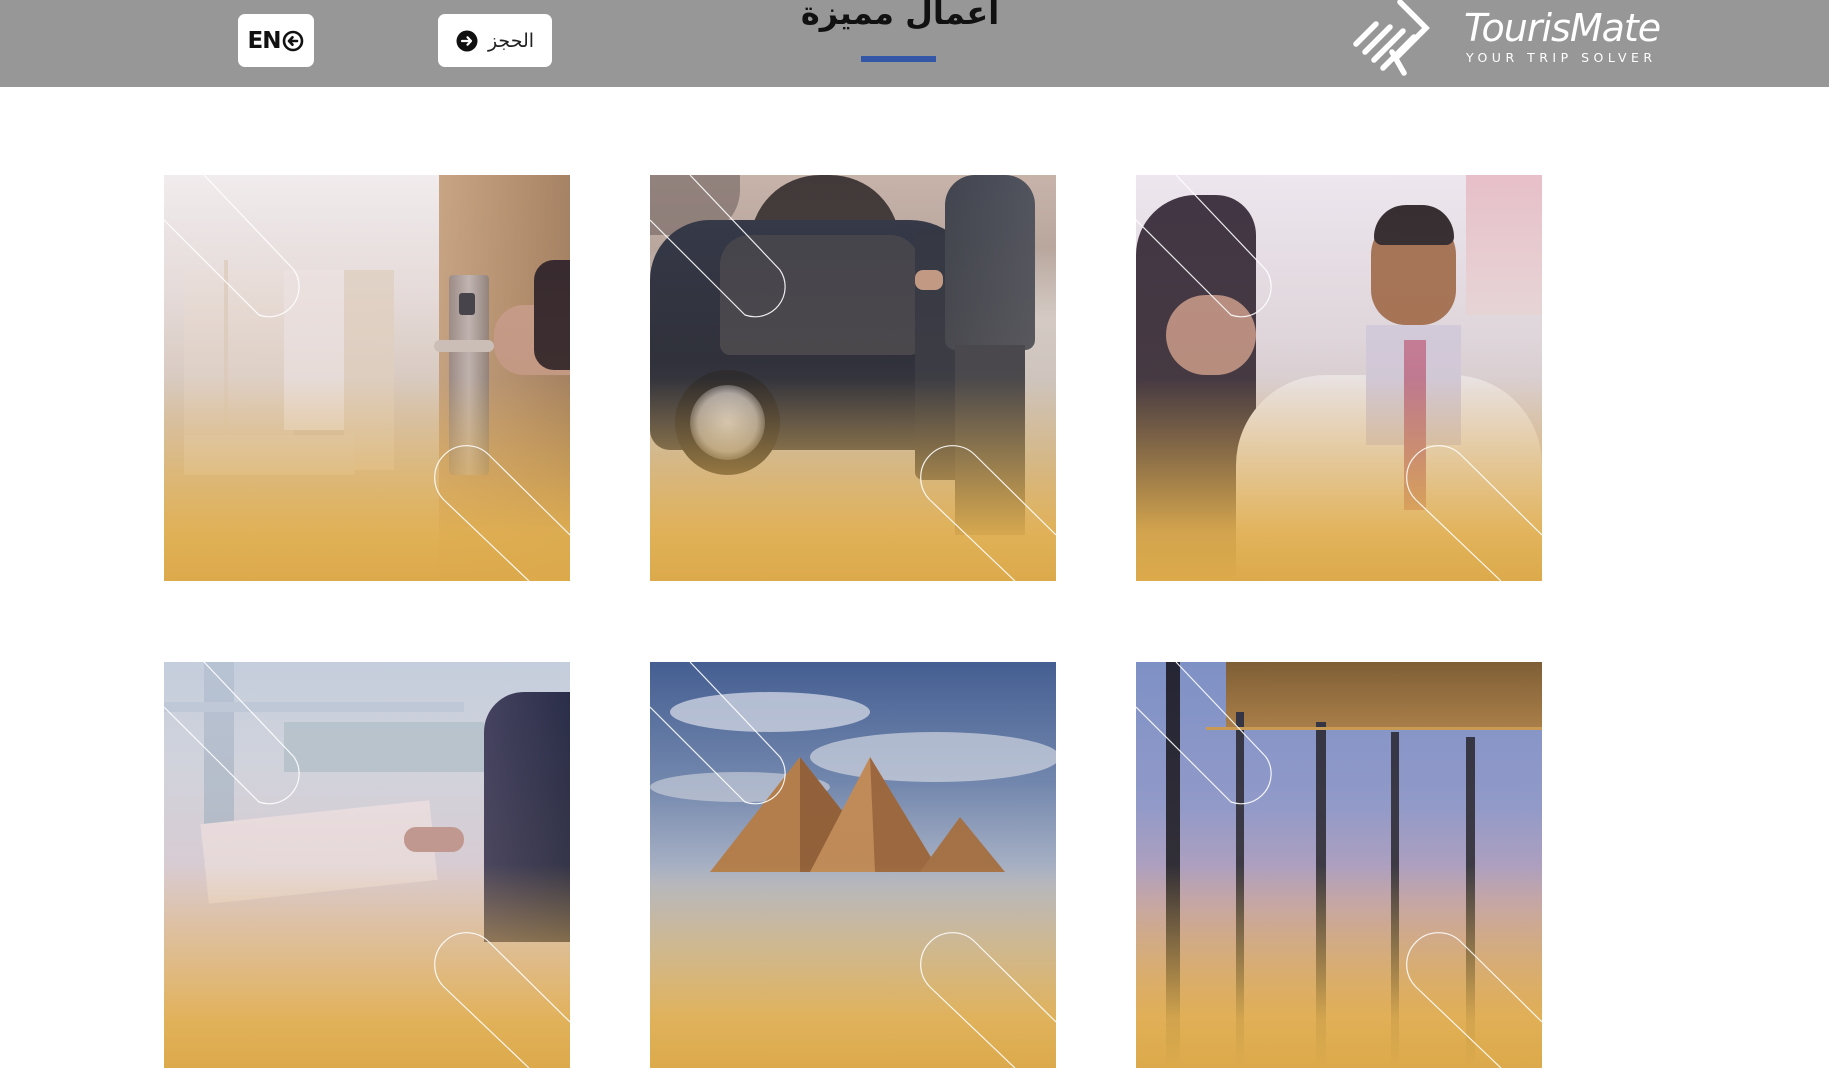 The image size is (1829, 1068). What do you see at coordinates (900, 16) in the screenshot?
I see `page-title: أعمال مميزة` at bounding box center [900, 16].